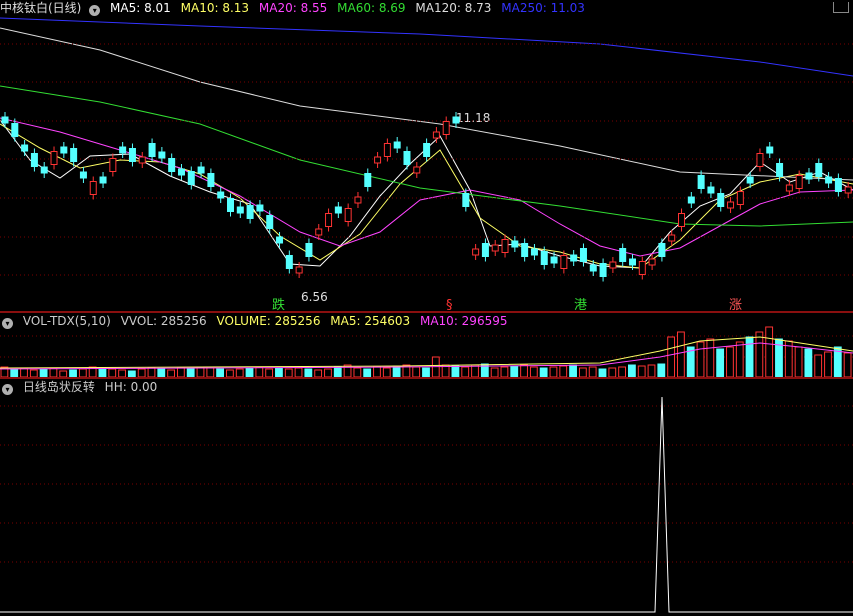 This screenshot has height=616, width=853. Describe the element at coordinates (140, 8) in the screenshot. I see `ma5-label: MA5: 8.01` at that location.